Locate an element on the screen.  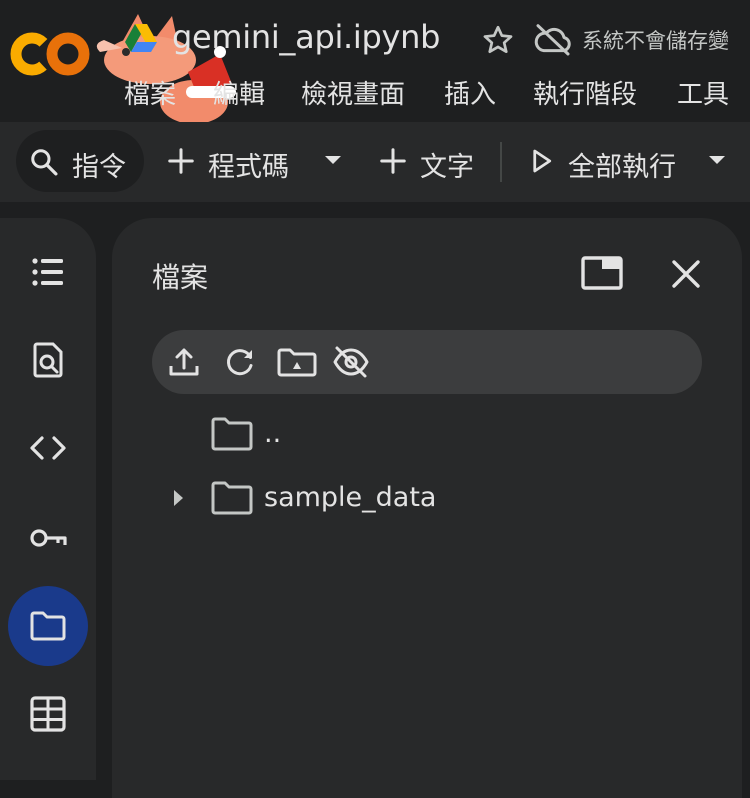
toolbar-divider is located at coordinates (501, 162).